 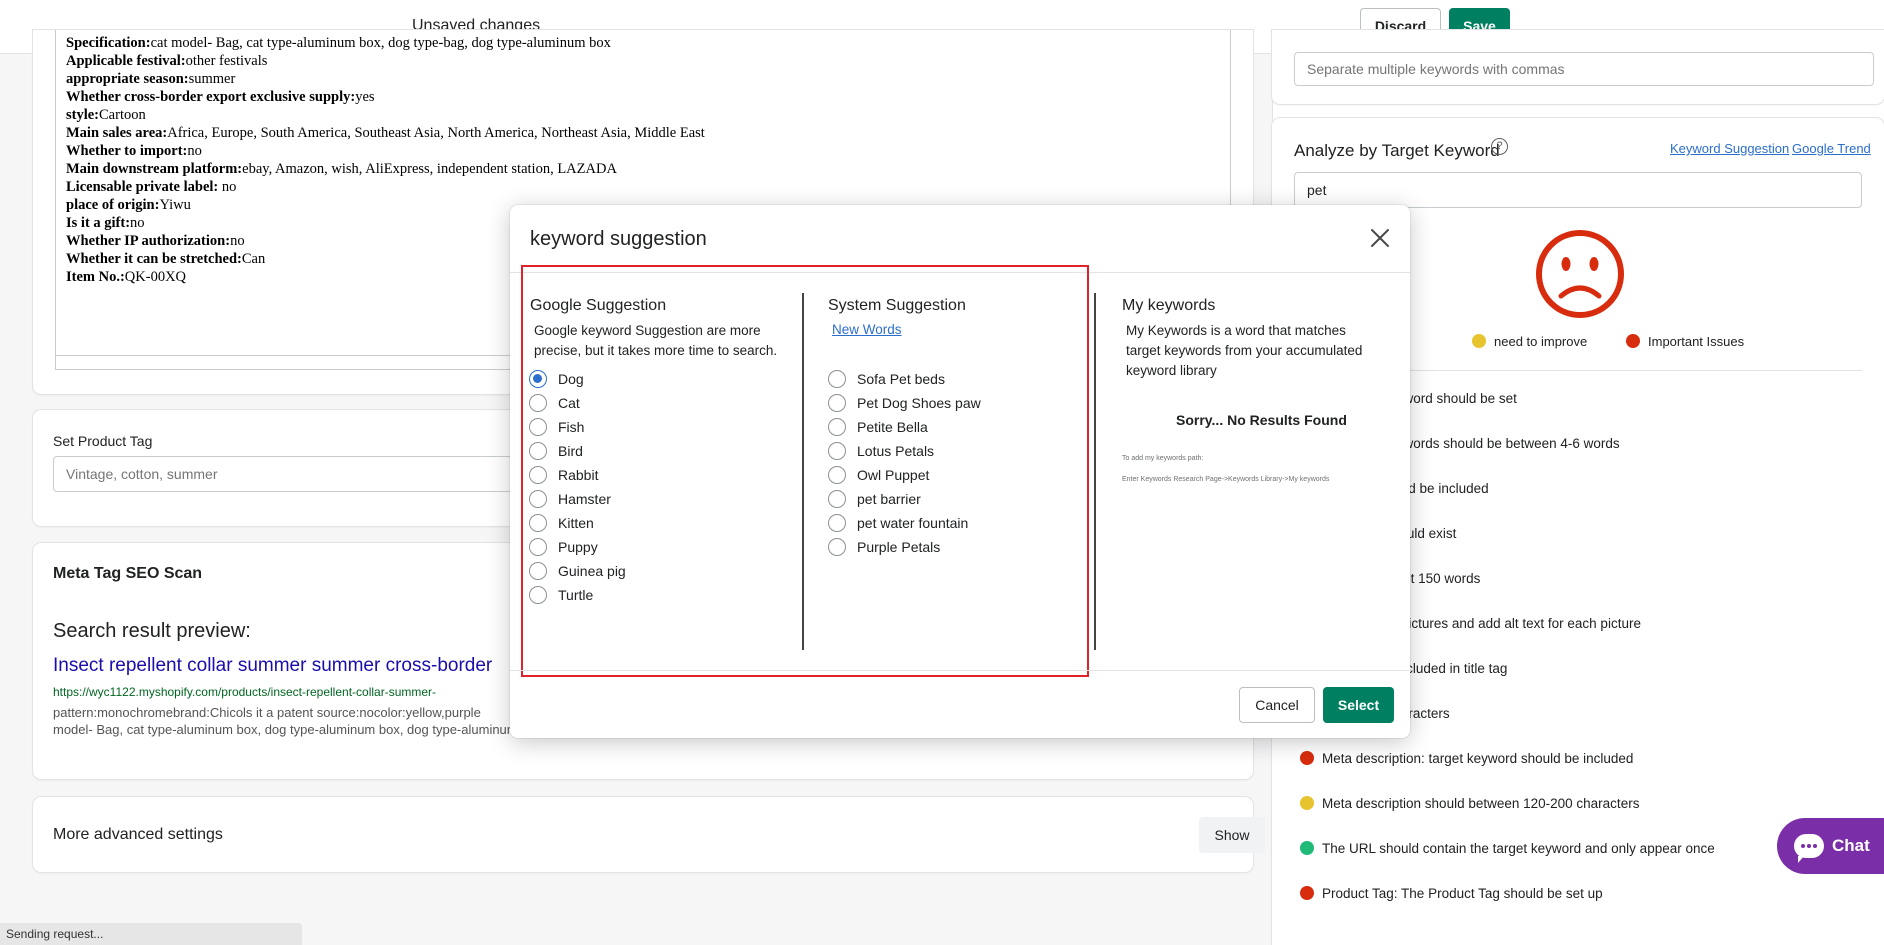 What do you see at coordinates (1358, 705) in the screenshot?
I see `select-button: Select` at bounding box center [1358, 705].